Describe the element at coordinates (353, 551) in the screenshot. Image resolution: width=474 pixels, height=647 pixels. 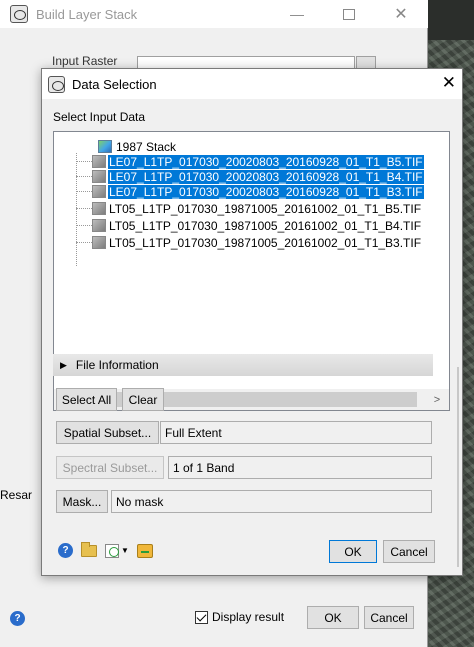
I see `dialog-ok-button: OK` at that location.